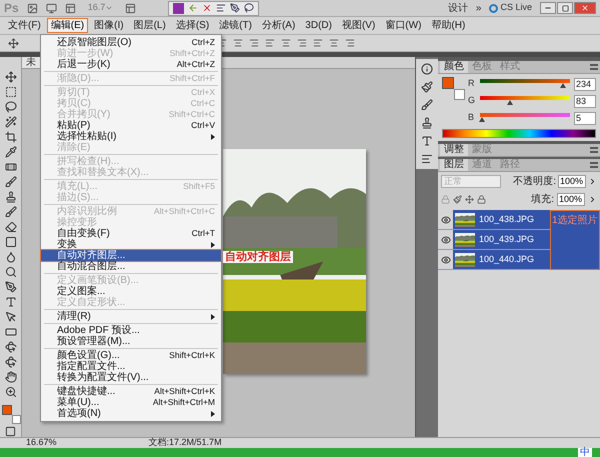 Image resolution: width=600 pixels, height=457 pixels. I want to click on lasso-tool-icon, so click(10, 107).